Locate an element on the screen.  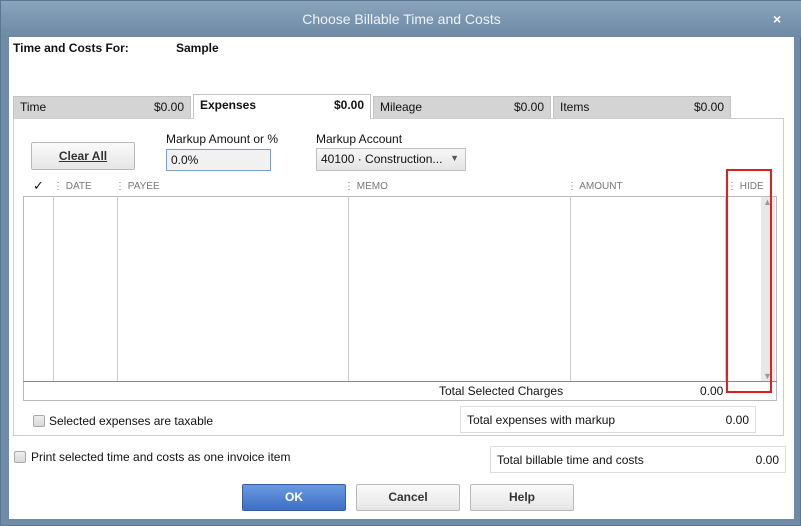
total-divider is located at coordinates (400, 381).